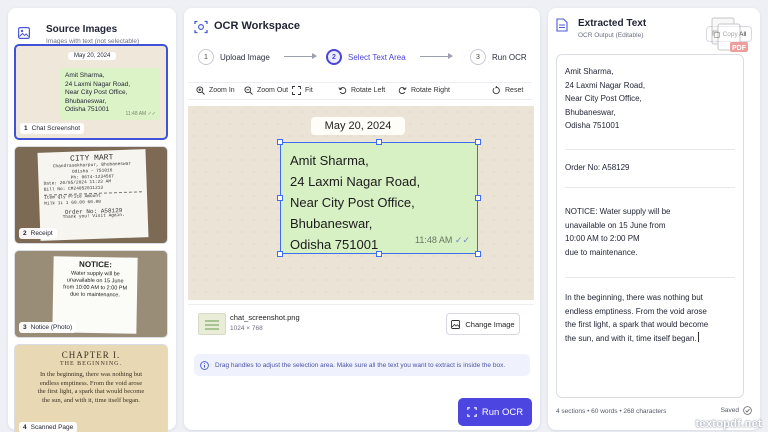  What do you see at coordinates (265, 317) in the screenshot?
I see `file-name: chat_screenshot.png` at bounding box center [265, 317].